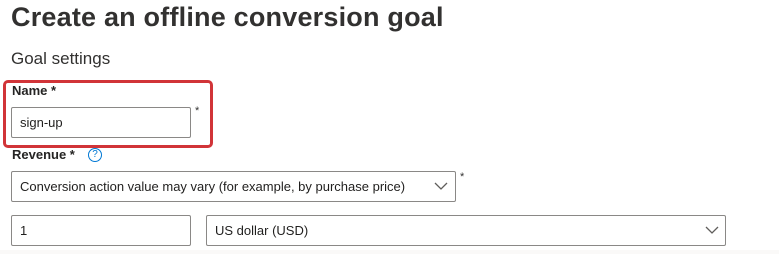 The height and width of the screenshot is (254, 779). Describe the element at coordinates (227, 17) in the screenshot. I see `page-title: Create an offline conversion goal` at that location.